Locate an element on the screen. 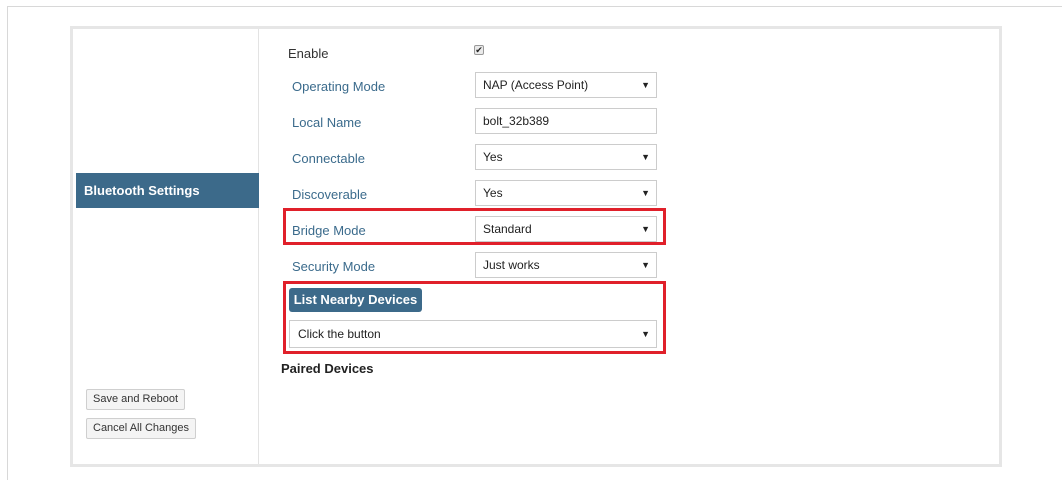  operating-mode-select: NAP (Access Point) ▼ is located at coordinates (566, 85).